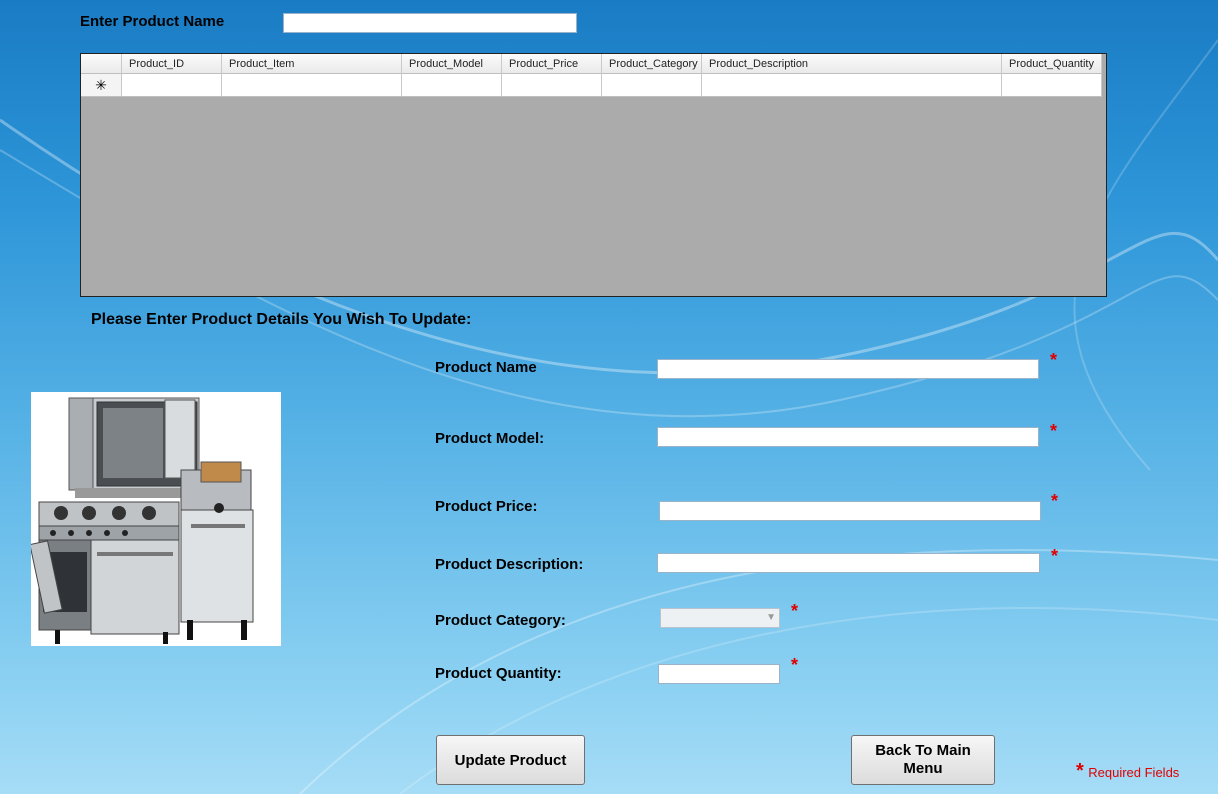 This screenshot has width=1218, height=794. Describe the element at coordinates (552, 64) in the screenshot. I see `column-product-price: Product_Price` at that location.